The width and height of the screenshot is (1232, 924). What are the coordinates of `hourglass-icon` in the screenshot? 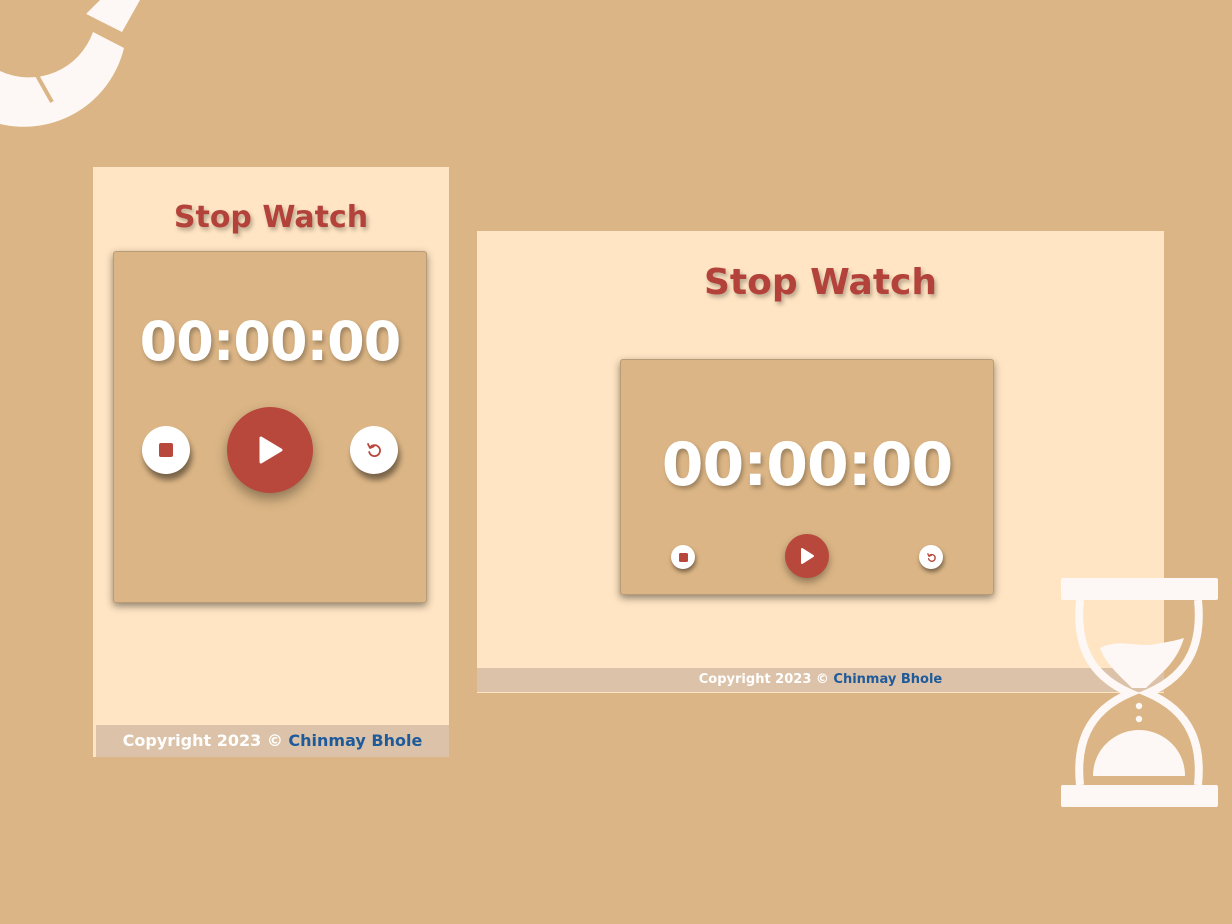 It's located at (1139, 692).